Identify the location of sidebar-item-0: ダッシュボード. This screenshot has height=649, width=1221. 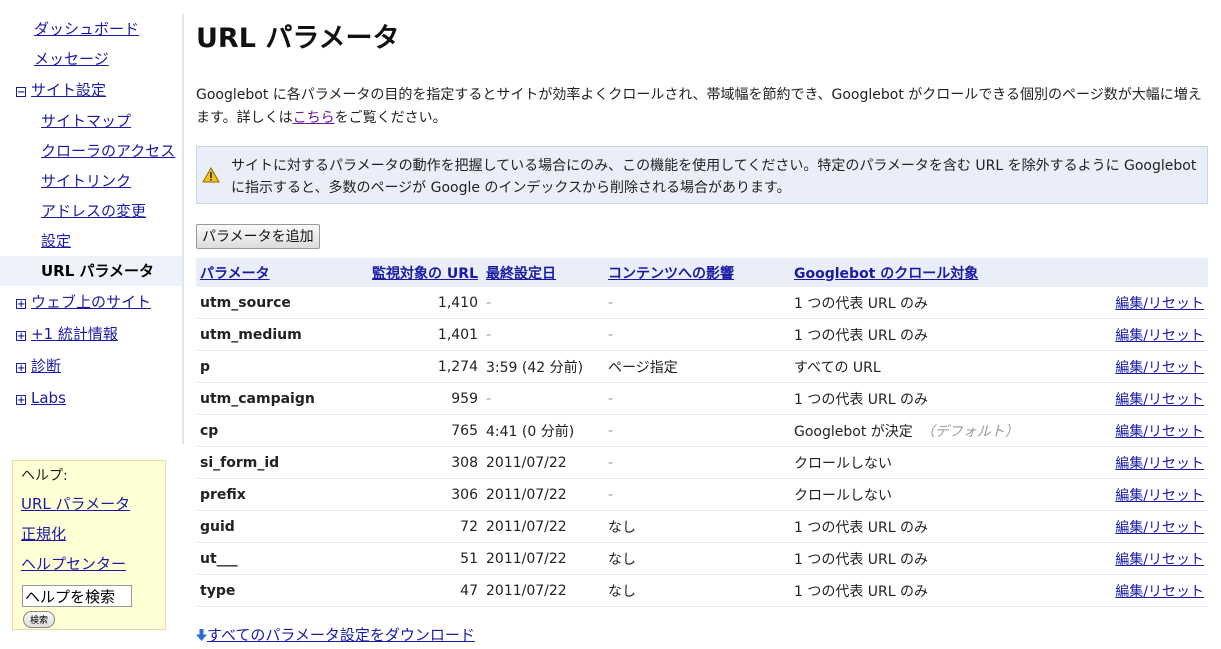
(91, 29).